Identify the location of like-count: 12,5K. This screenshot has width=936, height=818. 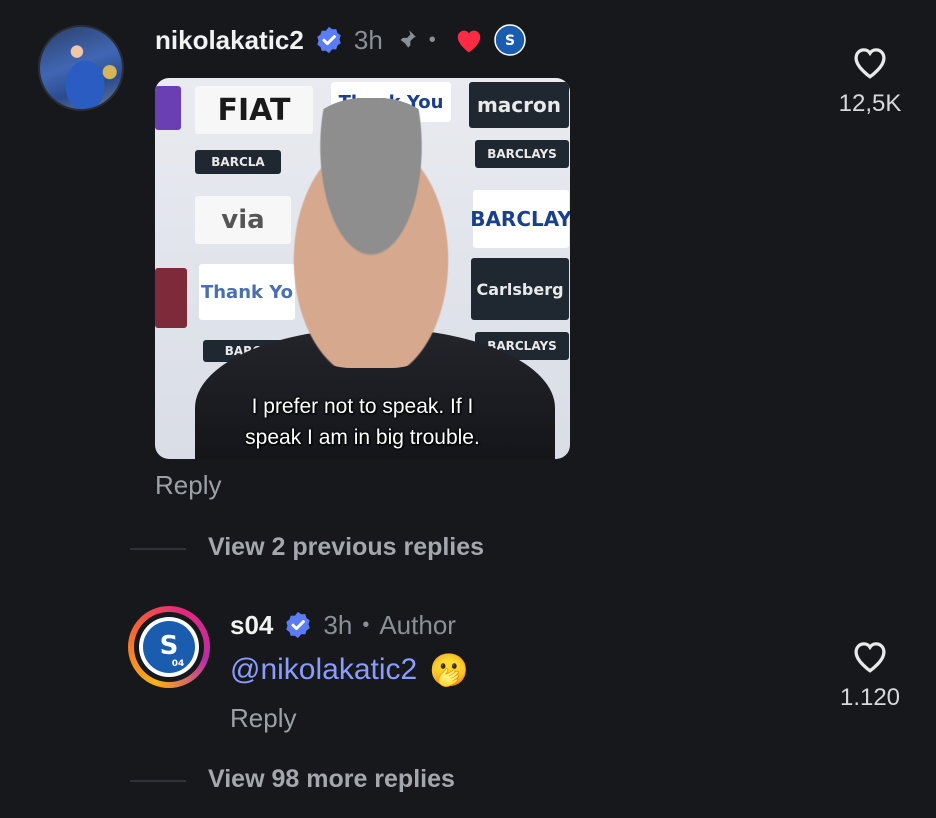
(870, 103).